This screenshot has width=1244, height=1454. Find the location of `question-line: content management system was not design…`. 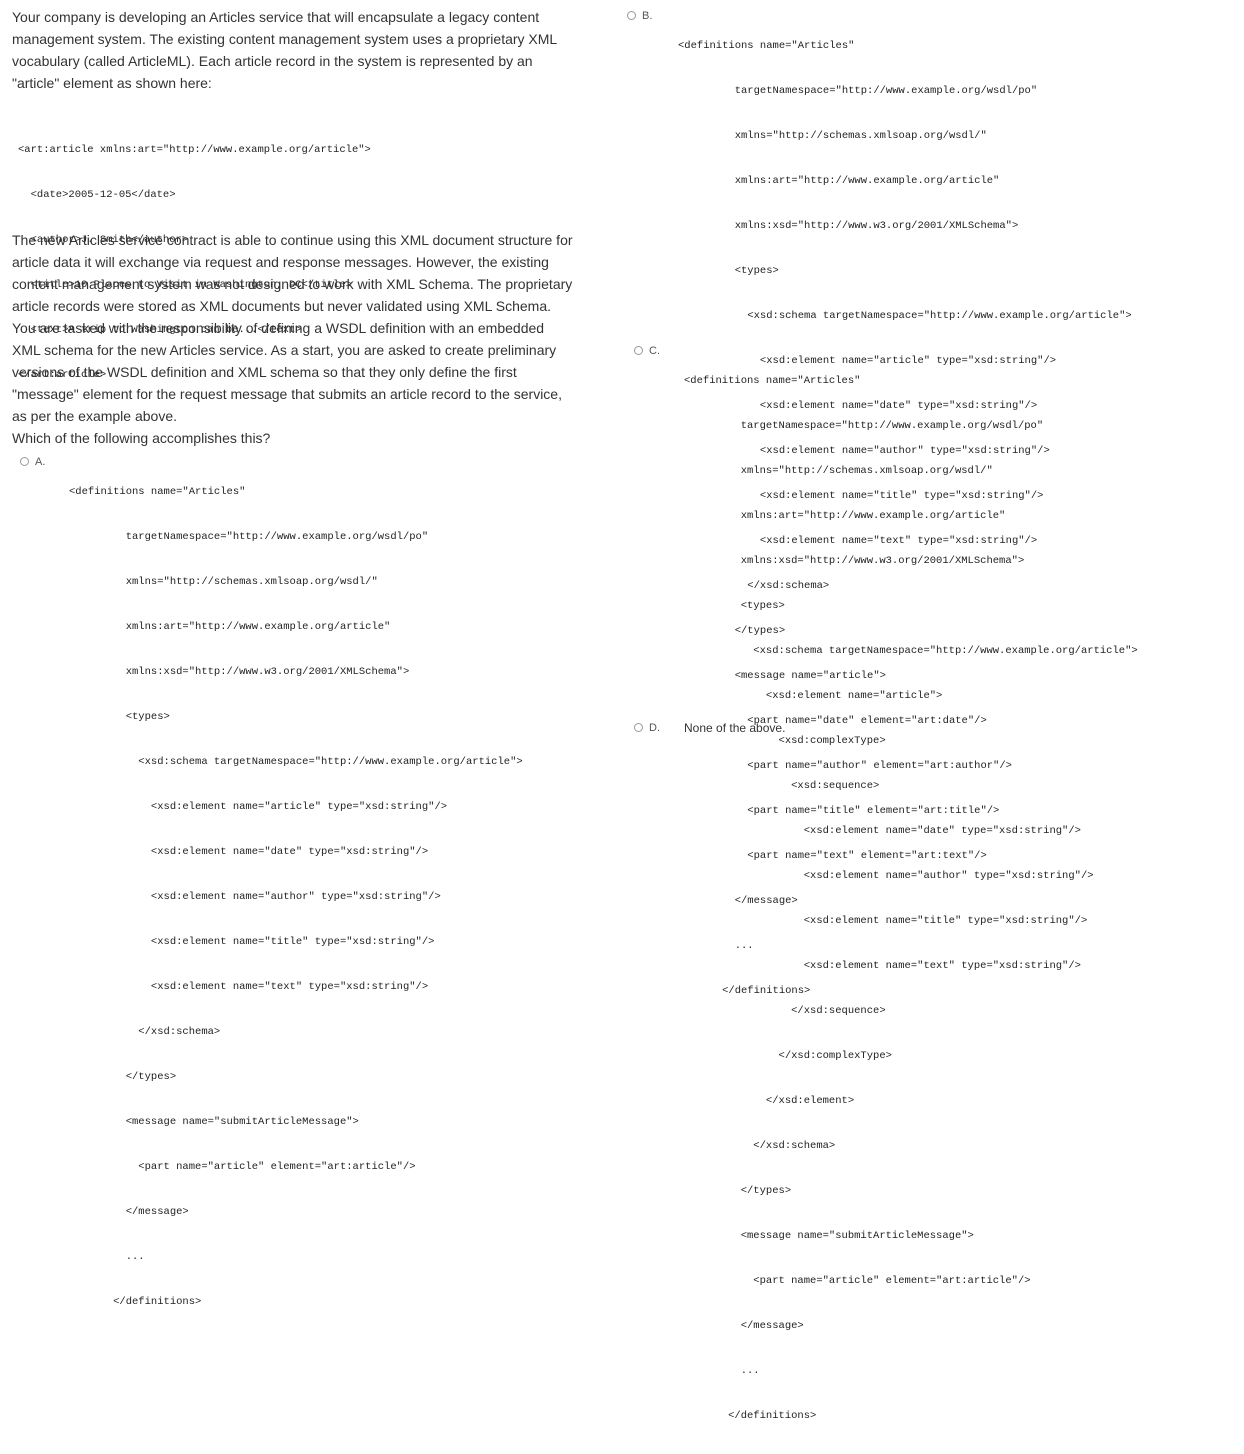

question-line: content management system was not design… is located at coordinates (292, 284).